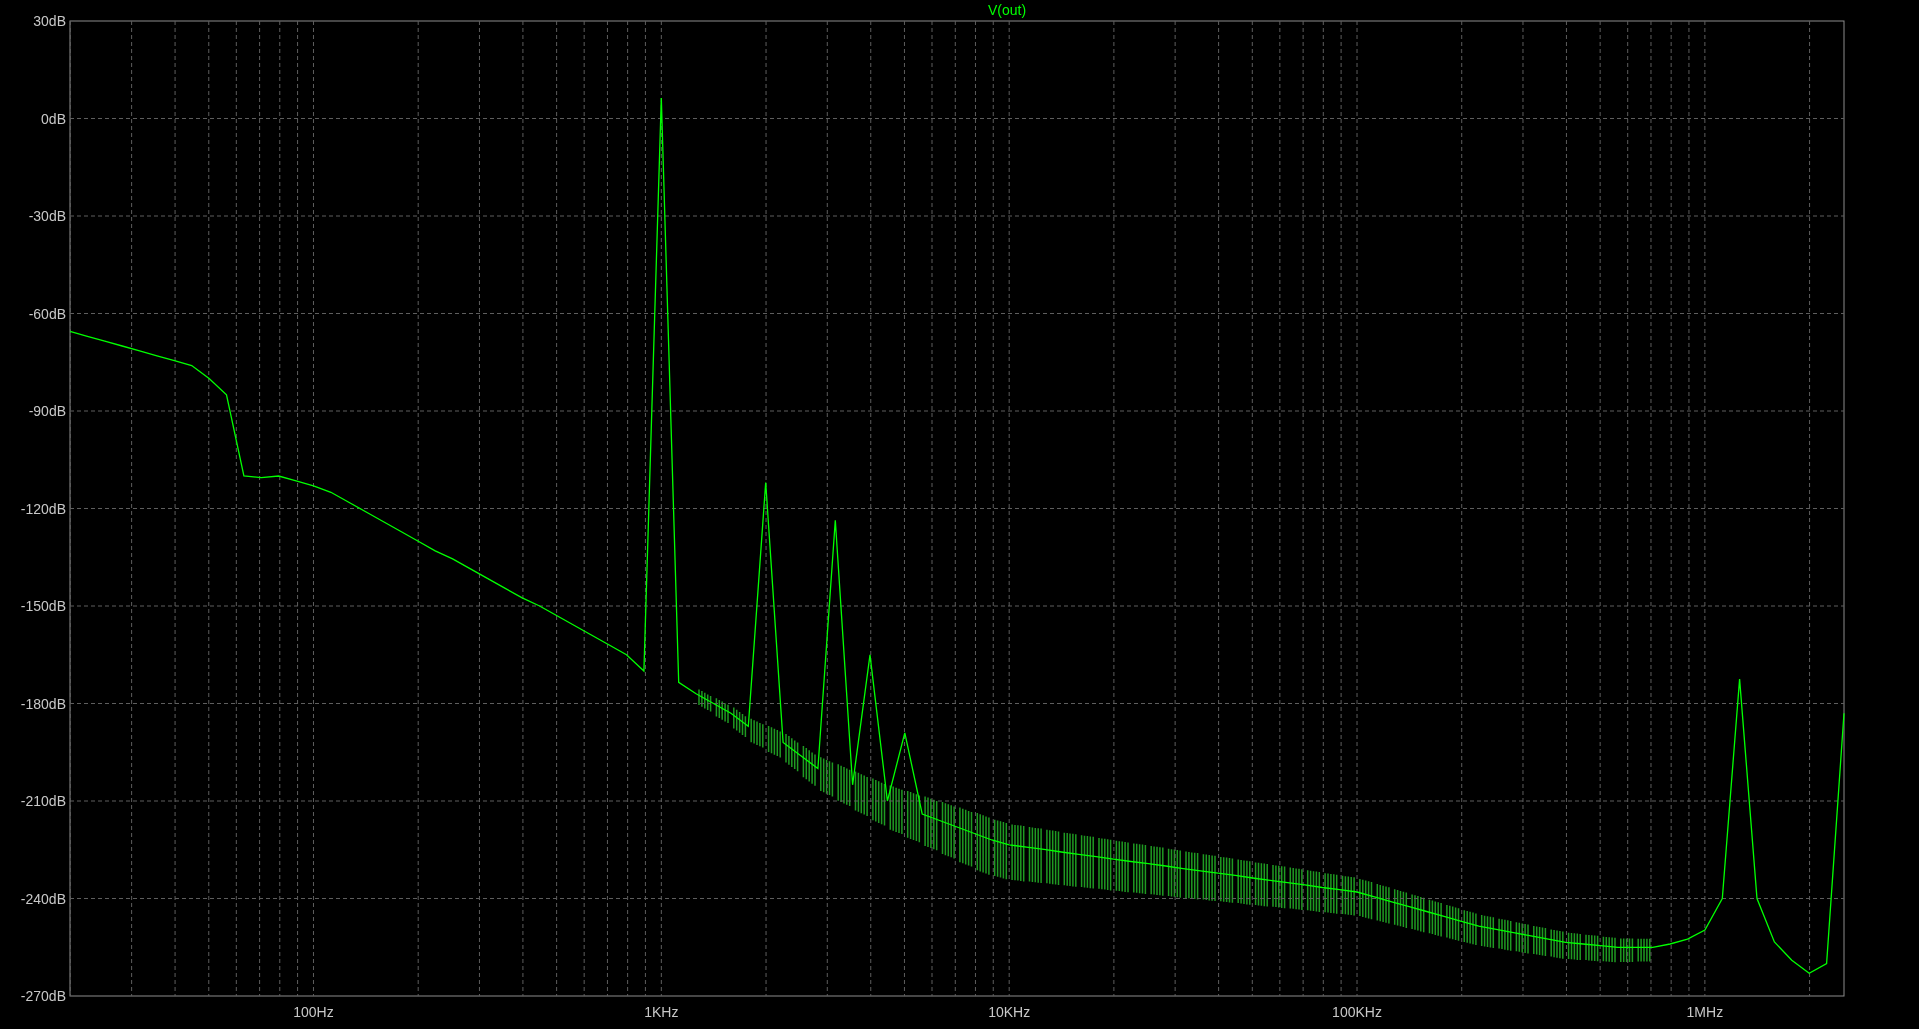 This screenshot has width=1919, height=1029. Describe the element at coordinates (1007, 10) in the screenshot. I see `trace-name: V(out)` at that location.